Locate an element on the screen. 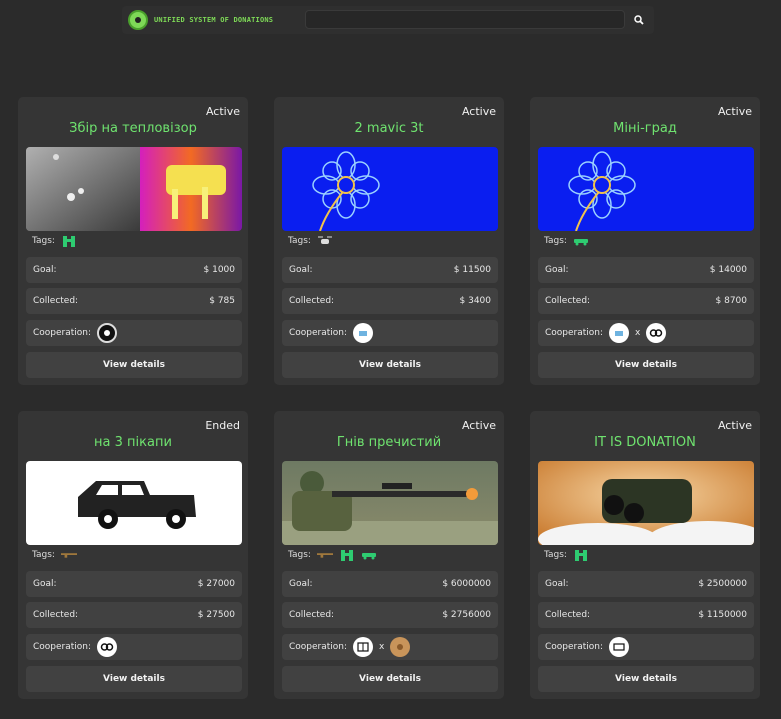 The image size is (781, 719). goal-row: Goal: $ 11500 is located at coordinates (390, 270).